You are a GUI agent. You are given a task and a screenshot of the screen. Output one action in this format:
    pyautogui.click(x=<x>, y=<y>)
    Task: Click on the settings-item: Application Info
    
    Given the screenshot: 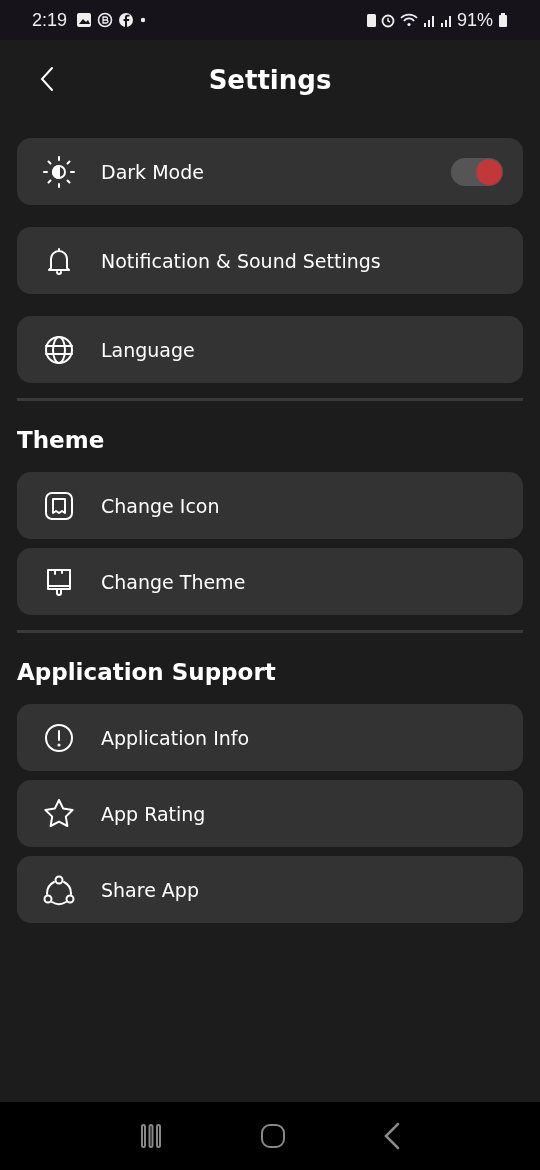 What is the action you would take?
    pyautogui.click(x=270, y=737)
    